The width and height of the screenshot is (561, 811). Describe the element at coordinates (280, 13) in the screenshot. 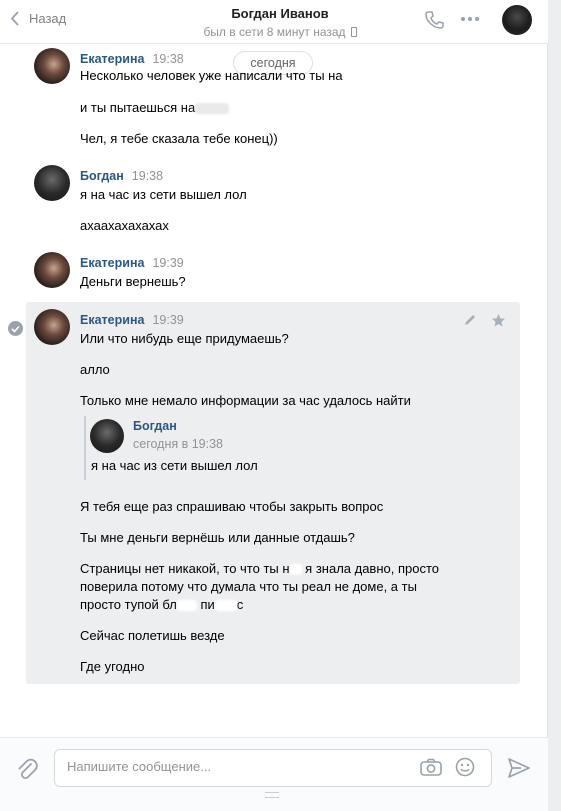

I see `contact-name: Богдан Иванов` at that location.